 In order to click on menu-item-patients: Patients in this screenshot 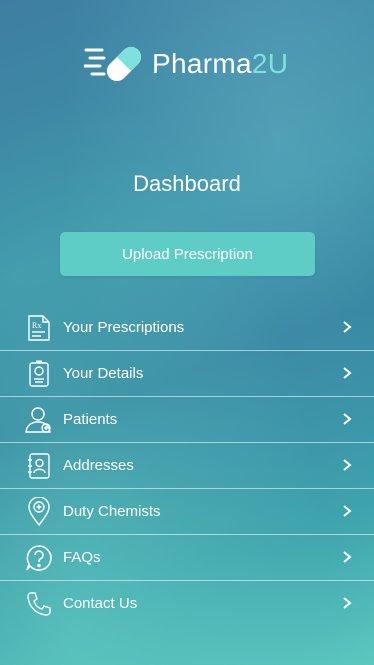, I will do `click(187, 420)`.